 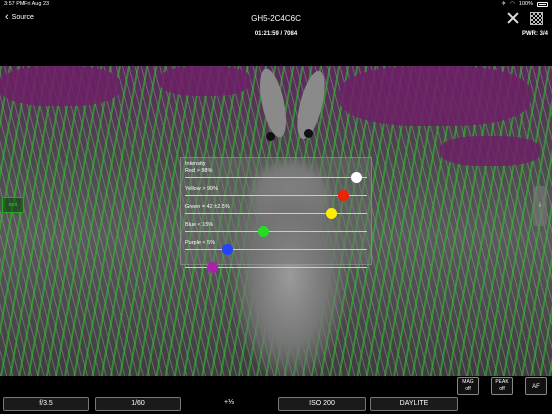 I want to click on mag-toggle: MAG off, so click(x=468, y=386).